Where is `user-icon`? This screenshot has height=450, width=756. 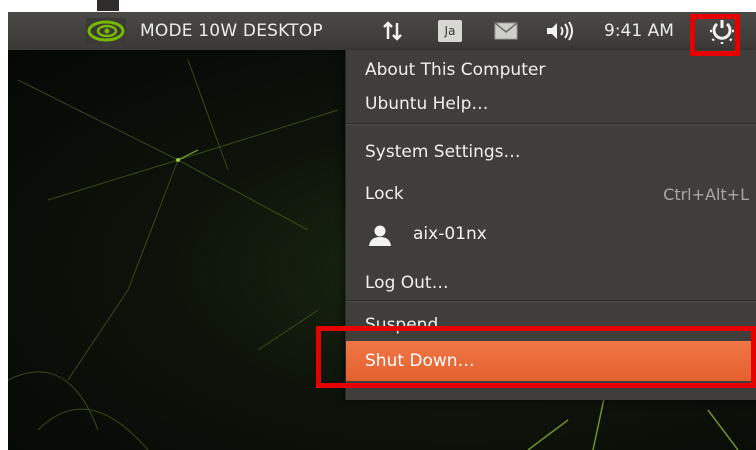 user-icon is located at coordinates (380, 235).